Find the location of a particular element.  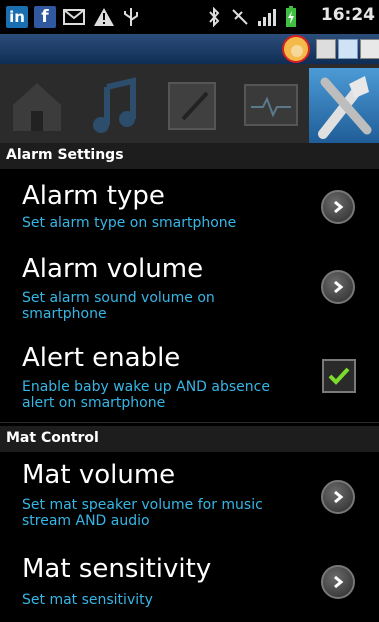

status-time: 16:24 is located at coordinates (347, 15).